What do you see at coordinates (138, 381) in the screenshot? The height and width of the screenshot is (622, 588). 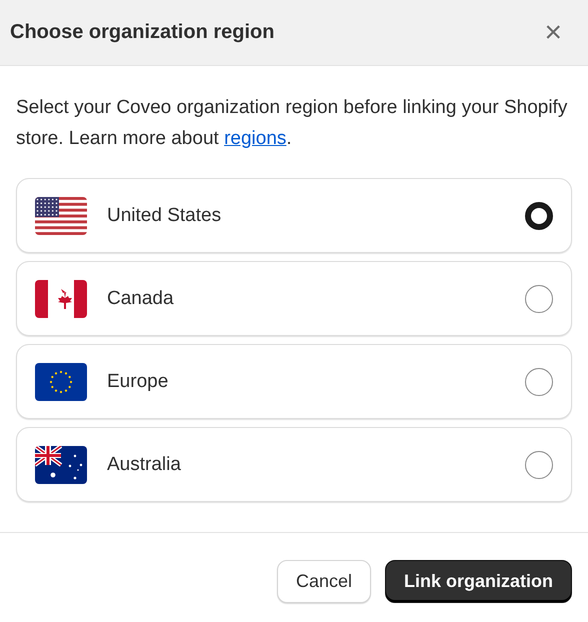 I see `region-label: Europe` at bounding box center [138, 381].